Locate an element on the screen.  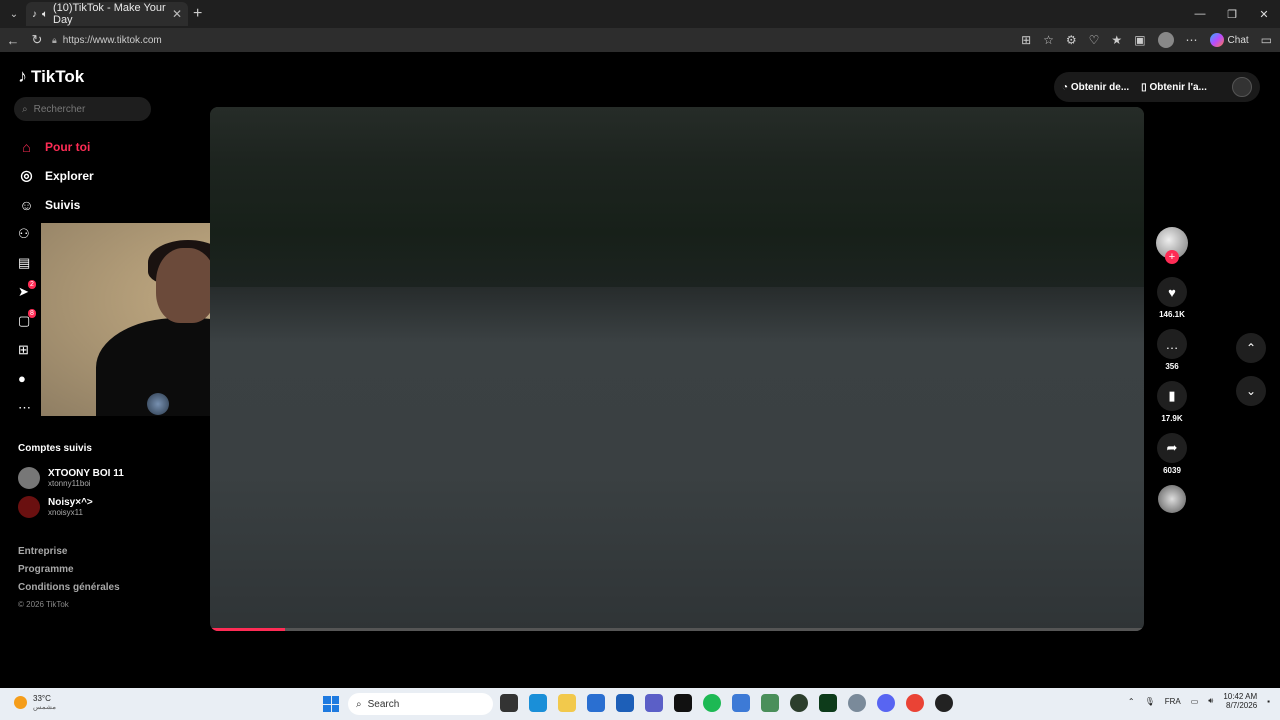
favorites-icon: ★ is located at coordinates (1116, 40).